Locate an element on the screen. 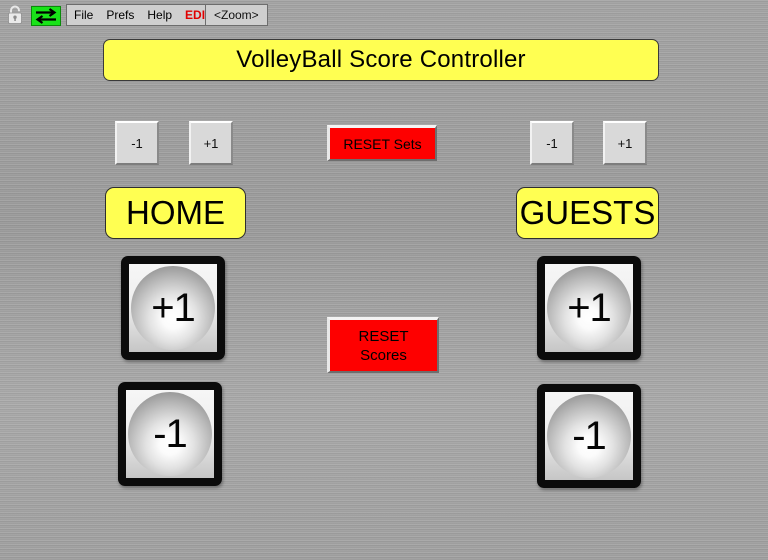 The width and height of the screenshot is (768, 560). guests-score-increment-button: +1 is located at coordinates (589, 308).